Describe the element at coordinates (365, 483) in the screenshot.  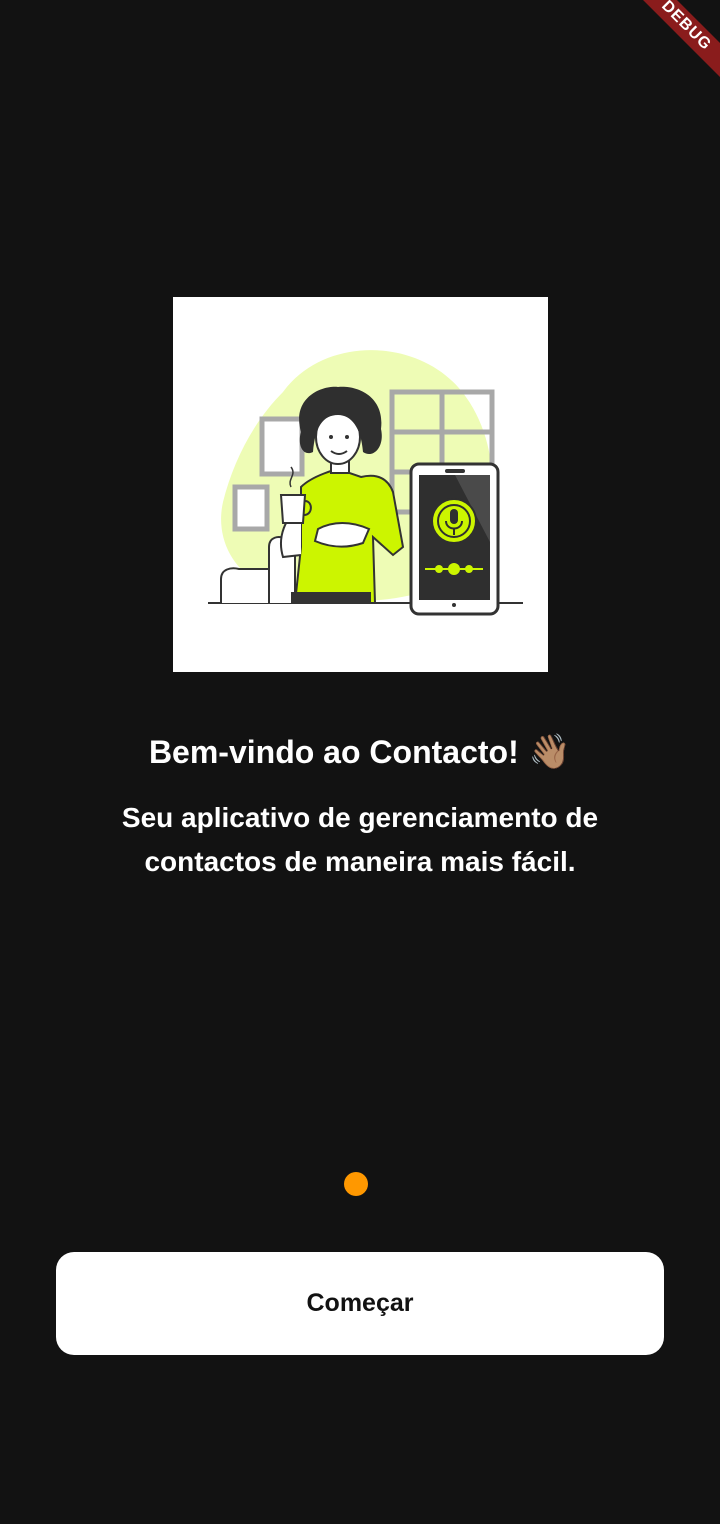
I see `woman-phone-illustration-icon` at that location.